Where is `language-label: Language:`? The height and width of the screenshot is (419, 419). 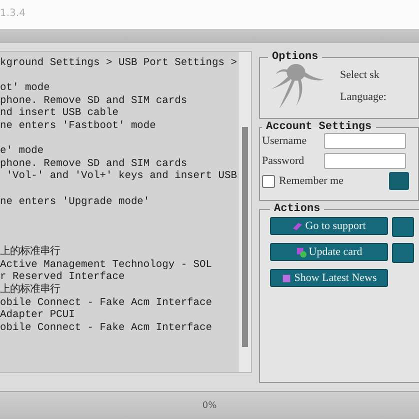 language-label: Language: is located at coordinates (363, 97).